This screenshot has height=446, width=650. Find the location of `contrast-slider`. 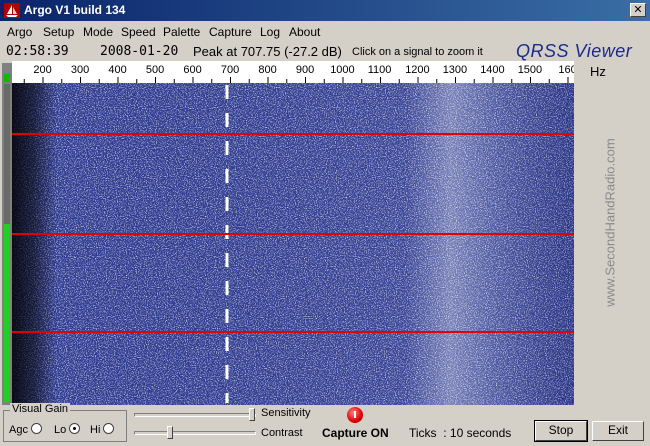

contrast-slider is located at coordinates (196, 433).